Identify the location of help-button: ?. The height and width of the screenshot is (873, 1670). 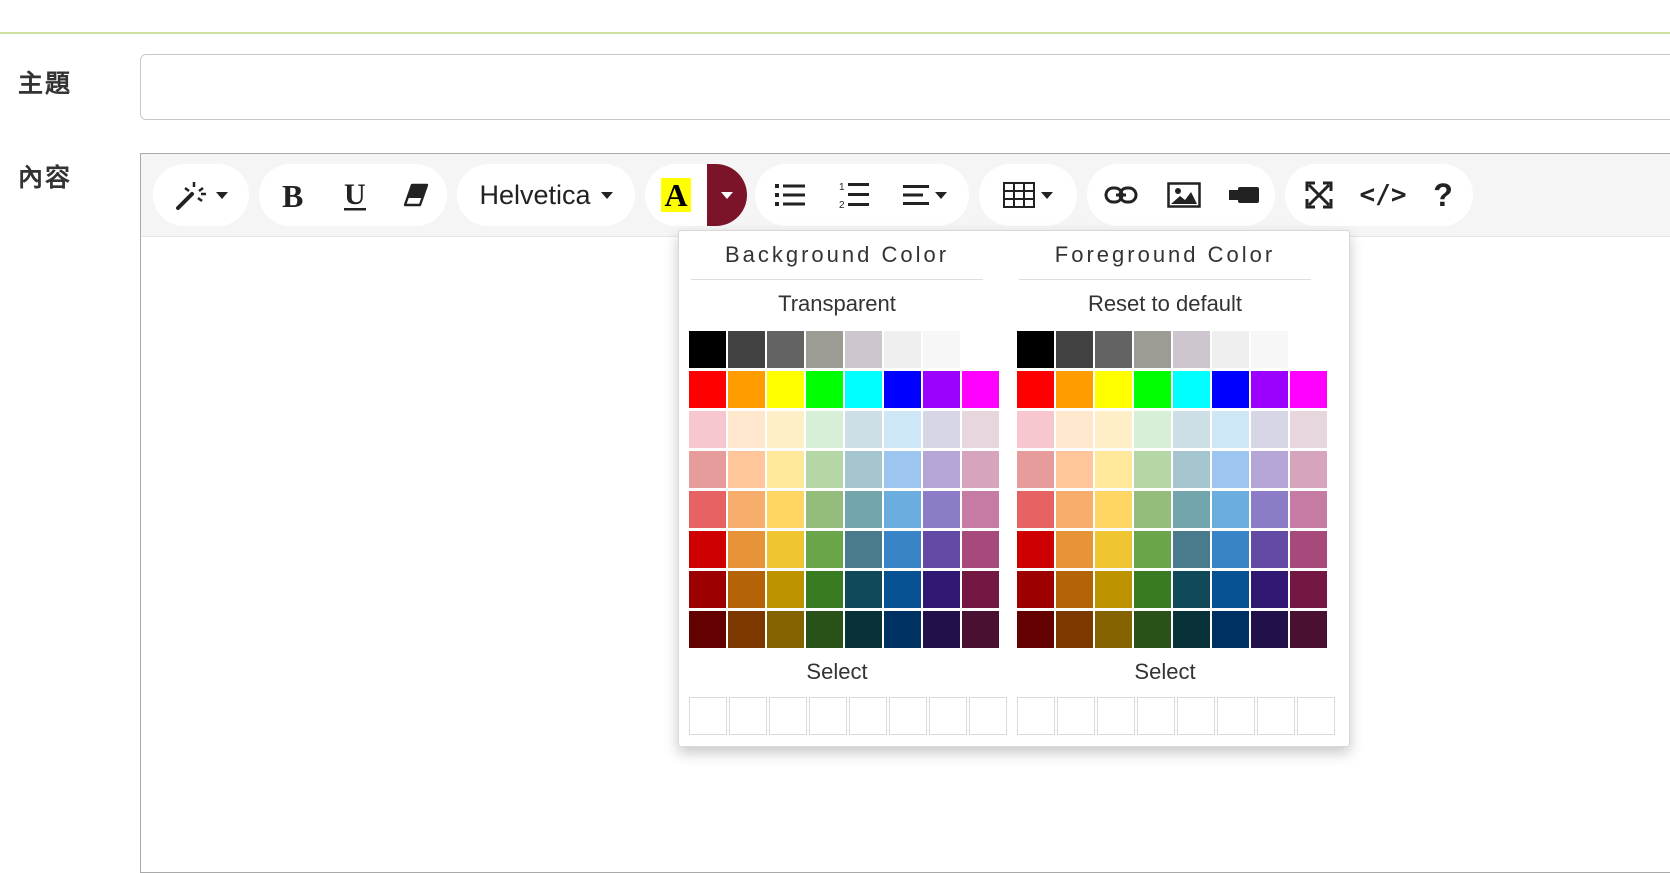
(1443, 195).